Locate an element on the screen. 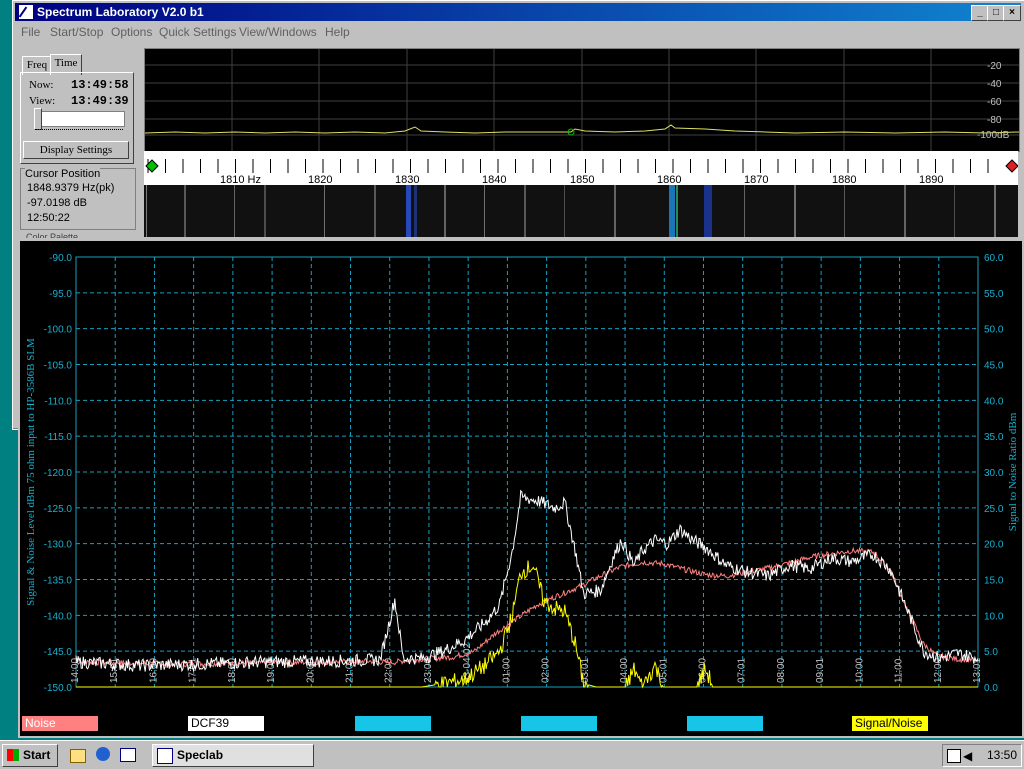  cursor-time: 12:50:22 is located at coordinates (48, 218).